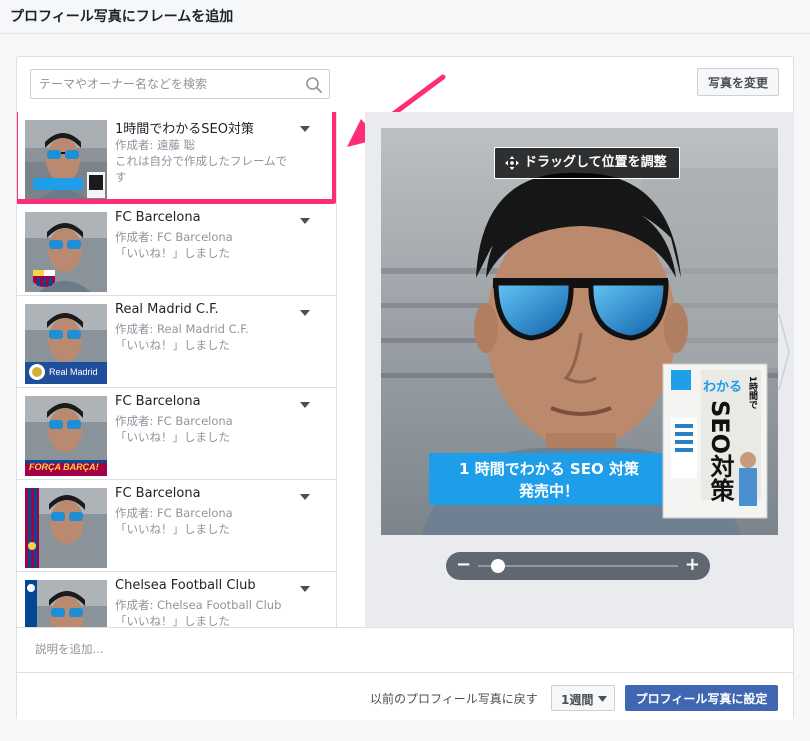 Image resolution: width=810 pixels, height=741 pixels. What do you see at coordinates (498, 566) in the screenshot?
I see `zoom-handle` at bounding box center [498, 566].